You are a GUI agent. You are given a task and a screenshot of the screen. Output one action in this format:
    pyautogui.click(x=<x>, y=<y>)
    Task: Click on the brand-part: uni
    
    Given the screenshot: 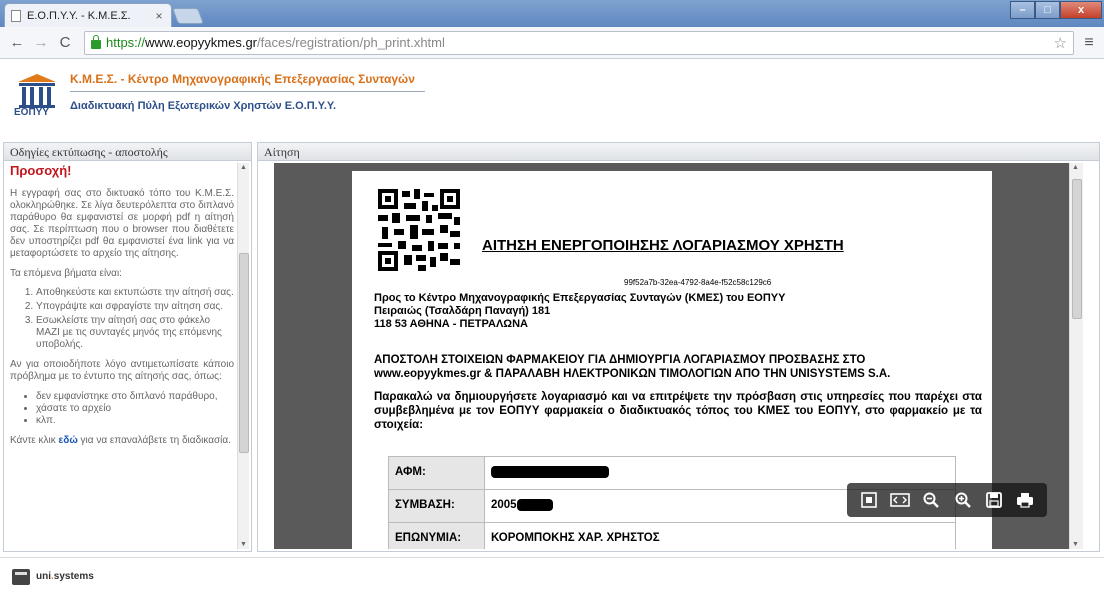 What is the action you would take?
    pyautogui.click(x=43, y=576)
    